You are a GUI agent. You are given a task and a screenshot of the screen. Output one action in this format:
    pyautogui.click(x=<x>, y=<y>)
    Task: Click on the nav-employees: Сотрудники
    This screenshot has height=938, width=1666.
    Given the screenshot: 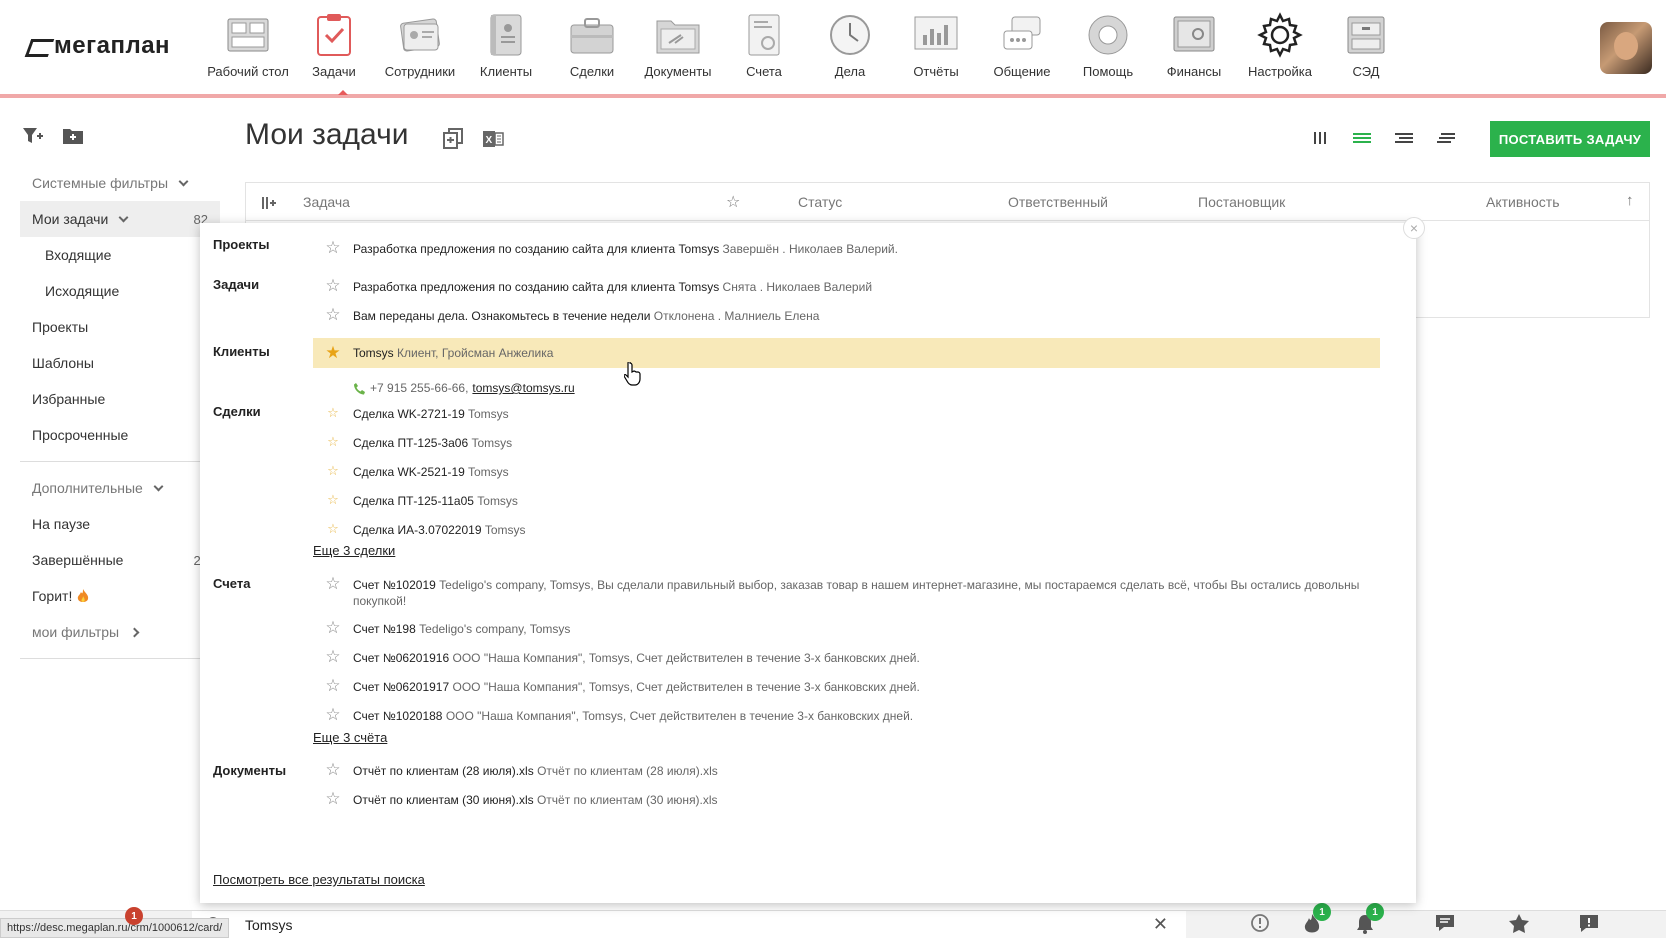 What is the action you would take?
    pyautogui.click(x=420, y=45)
    